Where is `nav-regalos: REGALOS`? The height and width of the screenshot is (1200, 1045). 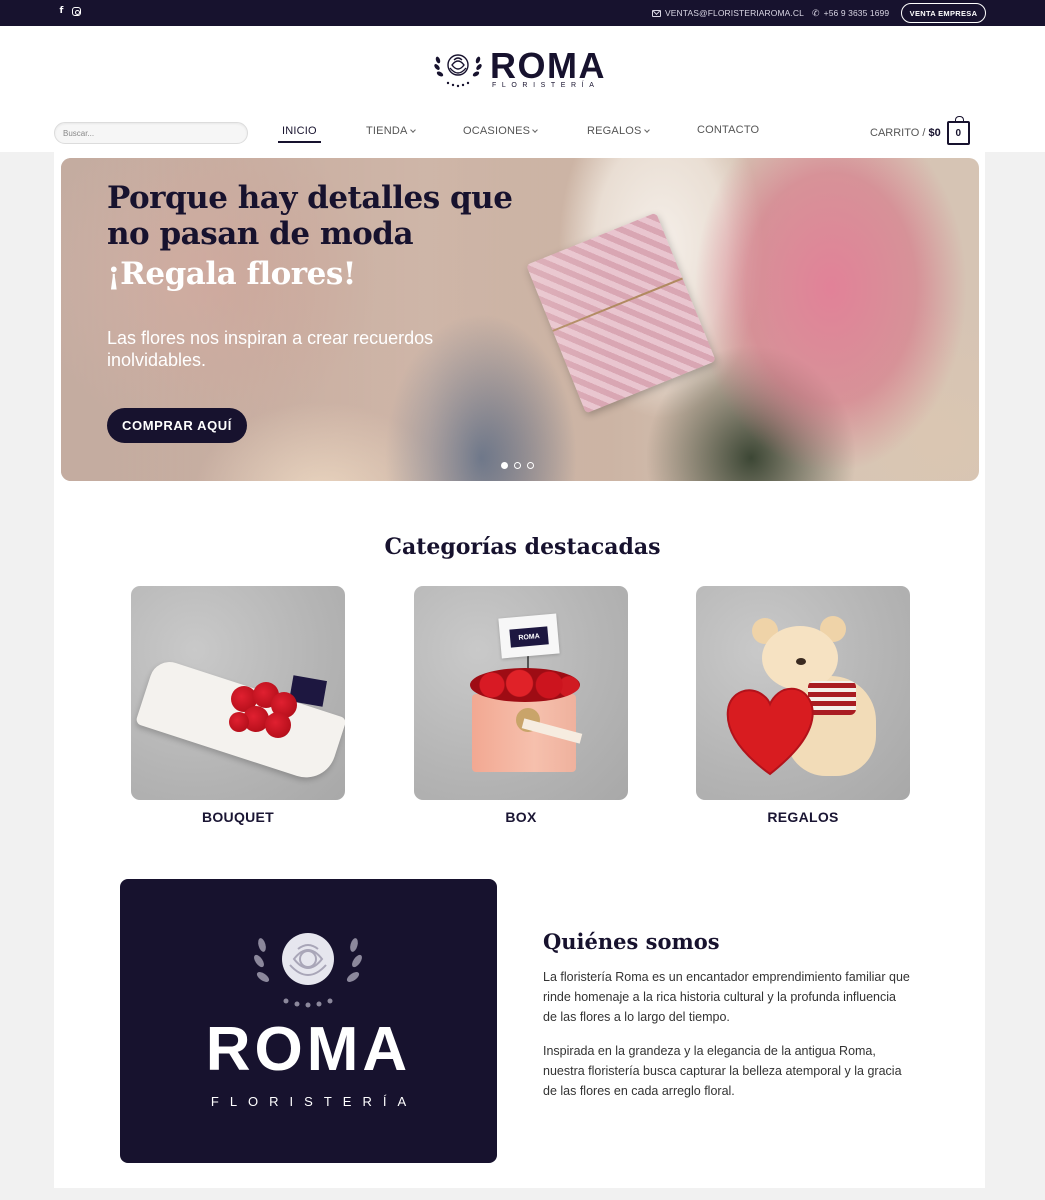
nav-regalos: REGALOS is located at coordinates (618, 133).